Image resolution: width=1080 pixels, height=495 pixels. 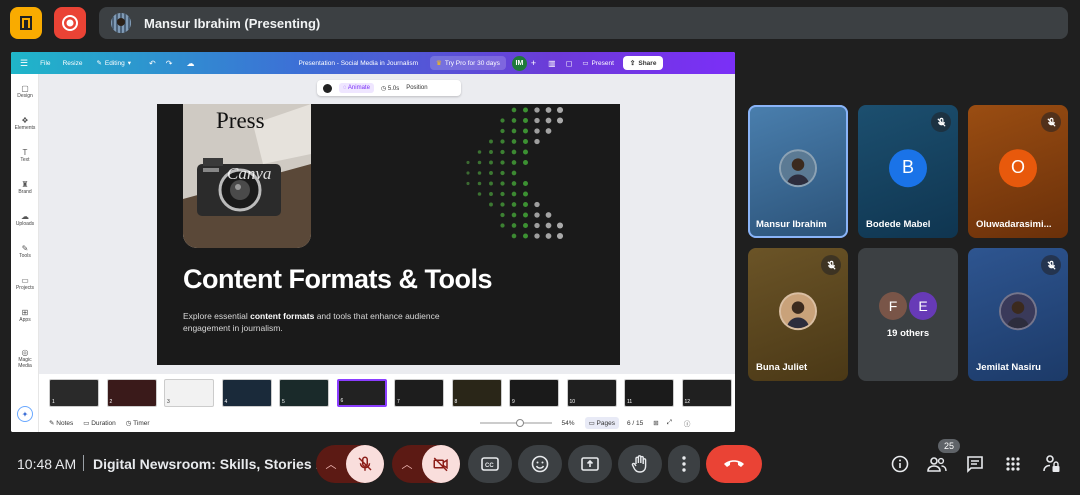 I want to click on host-controls-button, so click(x=1052, y=464).